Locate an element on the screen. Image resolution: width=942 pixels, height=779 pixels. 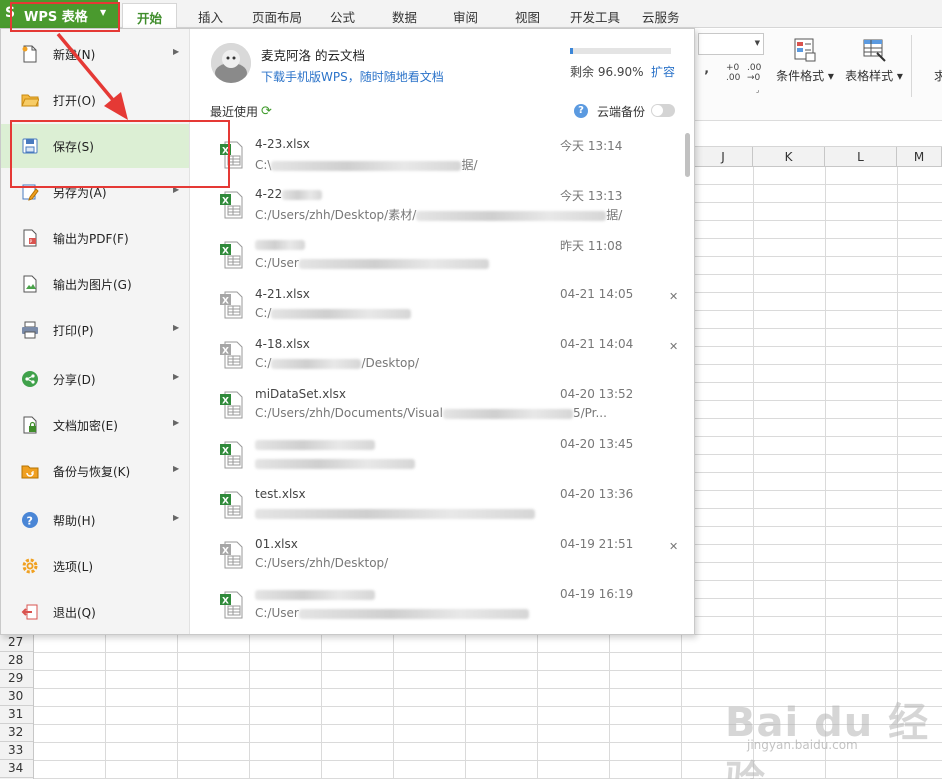
annotation-arrow is located at coordinates (92, 76).